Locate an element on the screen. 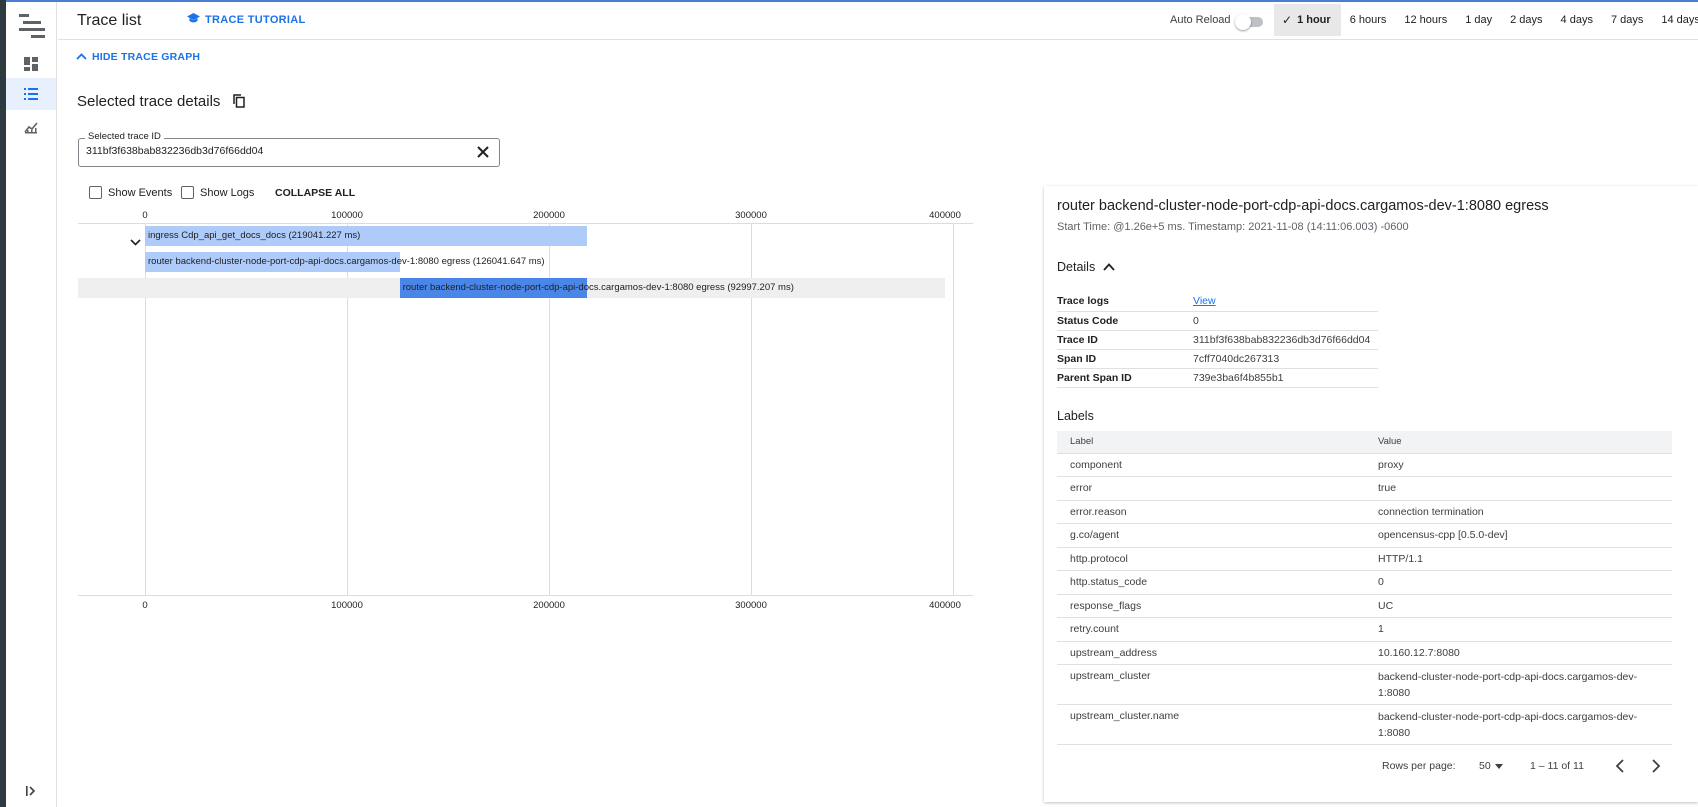  trace-tutorial-link: TRACE TUTORIAL is located at coordinates (246, 20).